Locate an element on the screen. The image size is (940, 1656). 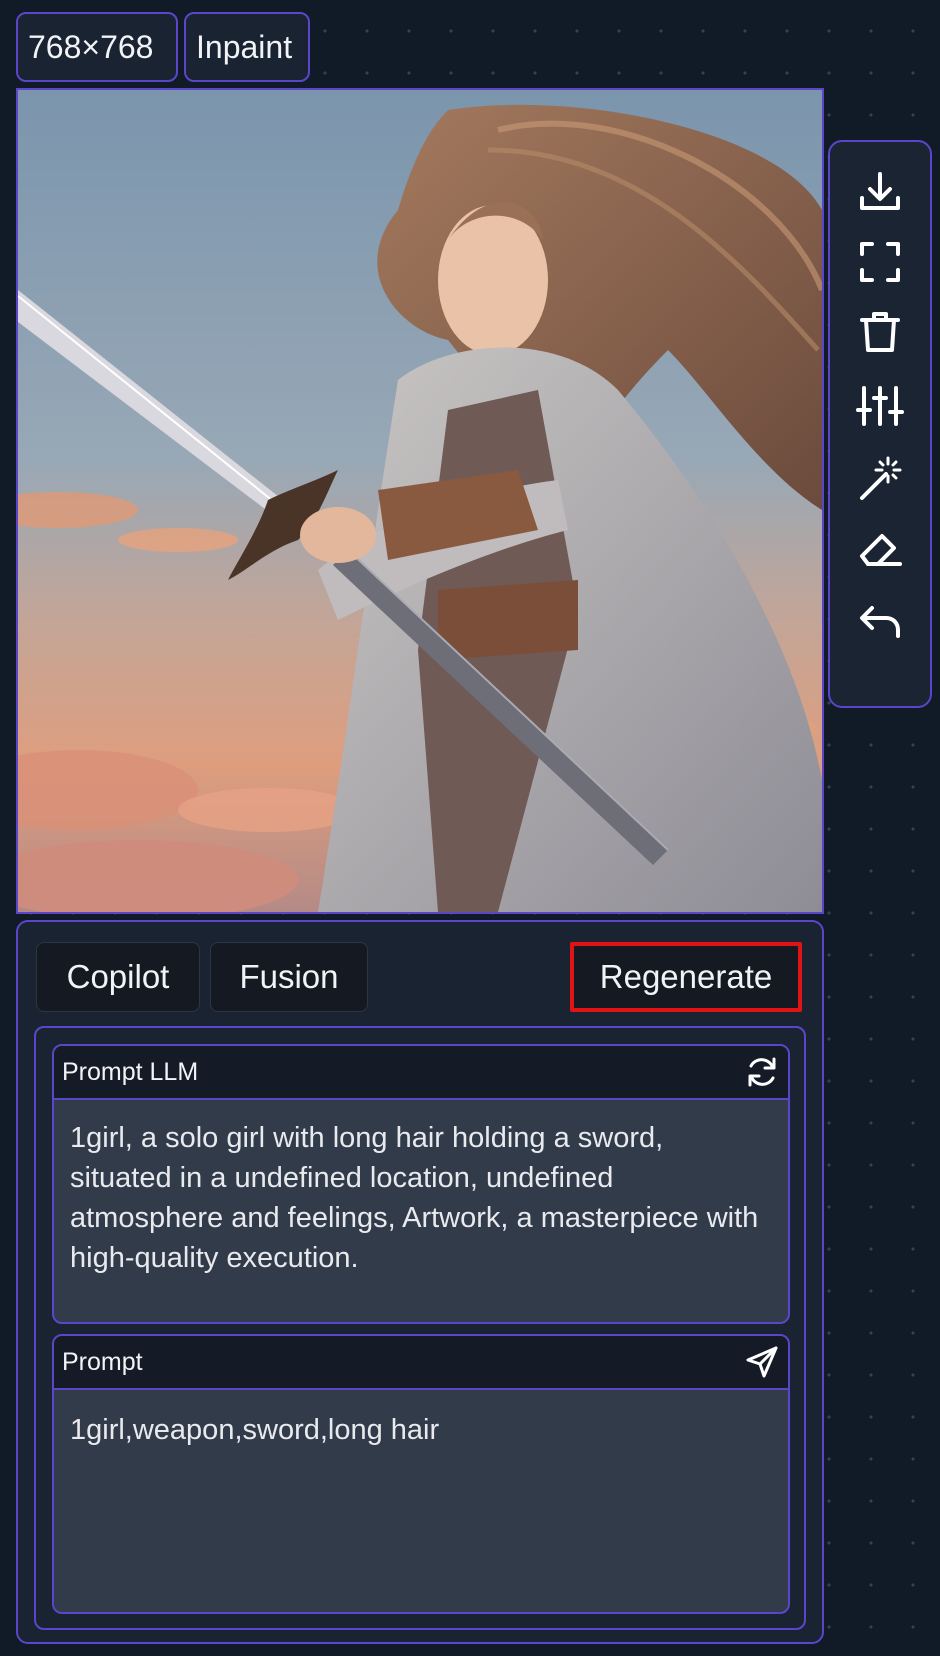
eraser-icon is located at coordinates (881, 550).